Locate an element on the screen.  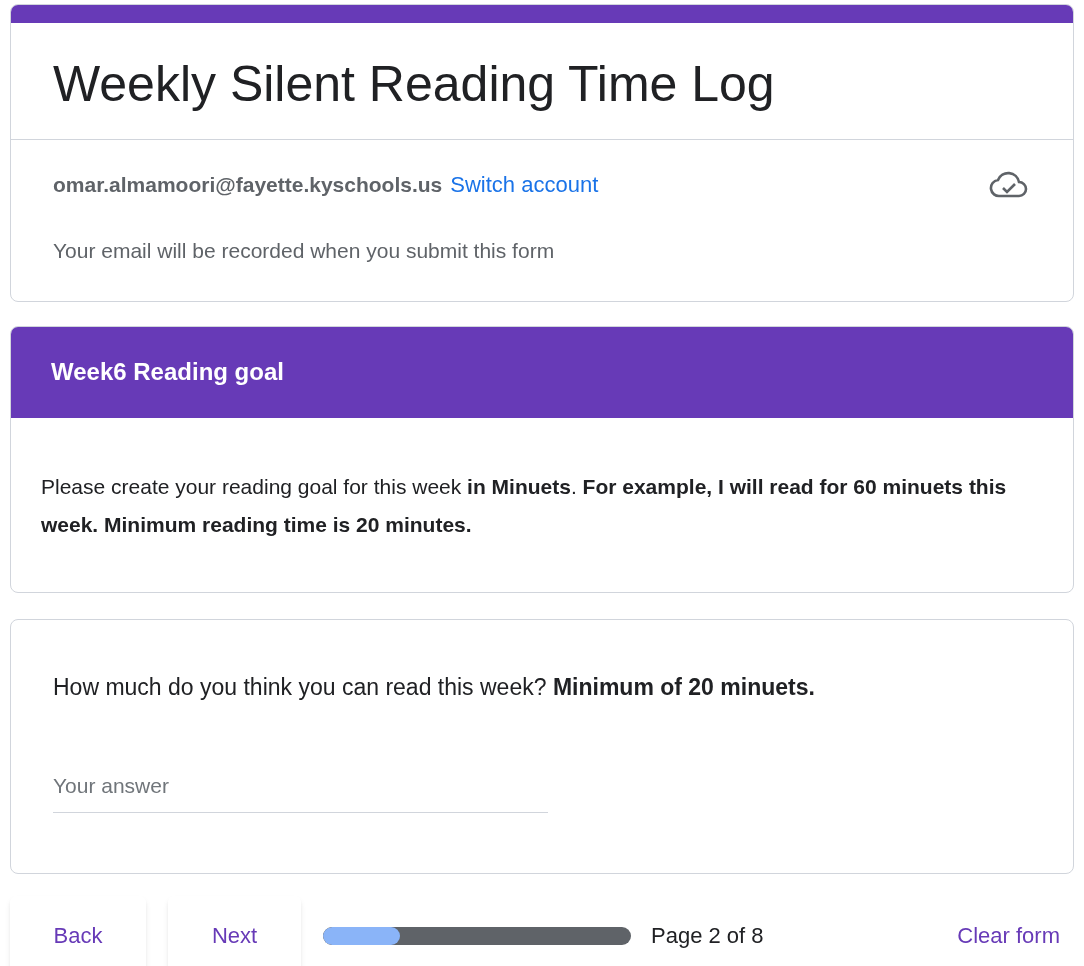
back-button: Back is located at coordinates (78, 930).